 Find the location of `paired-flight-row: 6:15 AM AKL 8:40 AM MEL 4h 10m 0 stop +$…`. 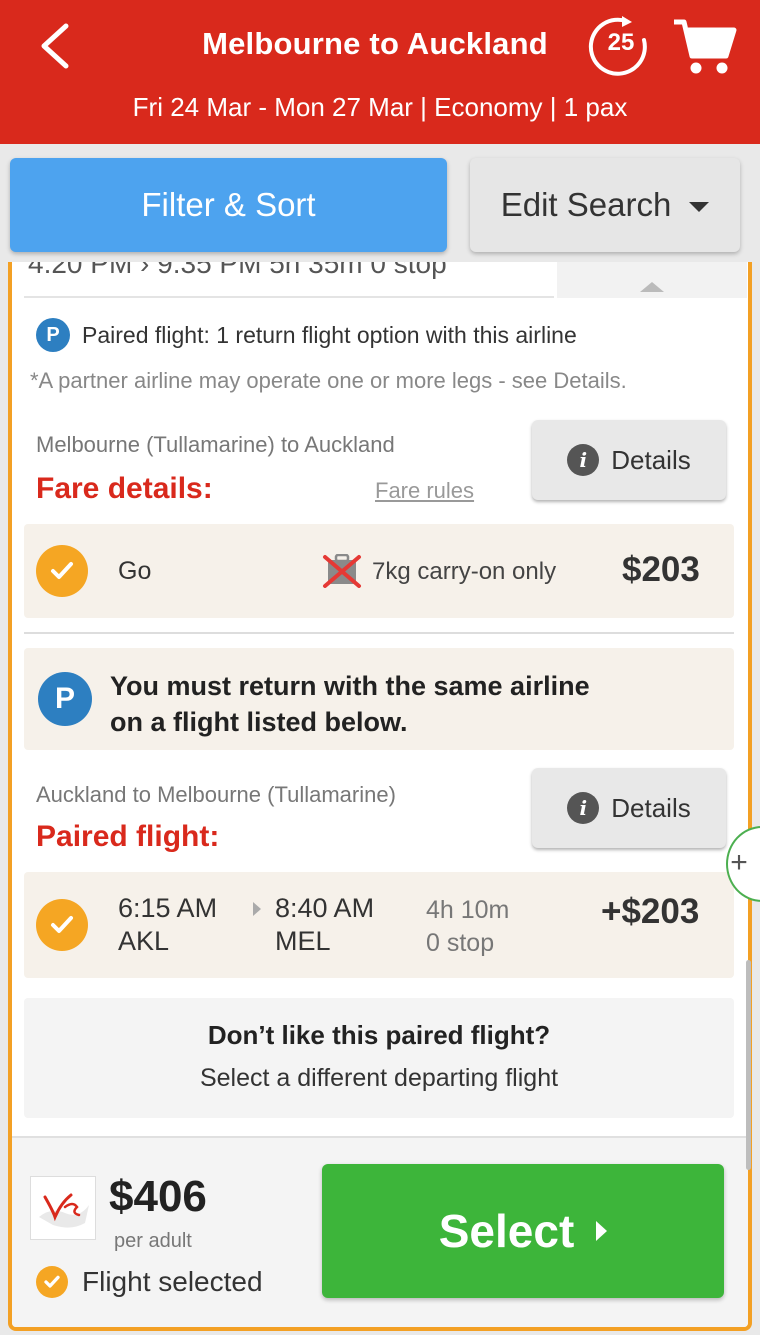

paired-flight-row: 6:15 AM AKL 8:40 AM MEL 4h 10m 0 stop +$… is located at coordinates (379, 925).